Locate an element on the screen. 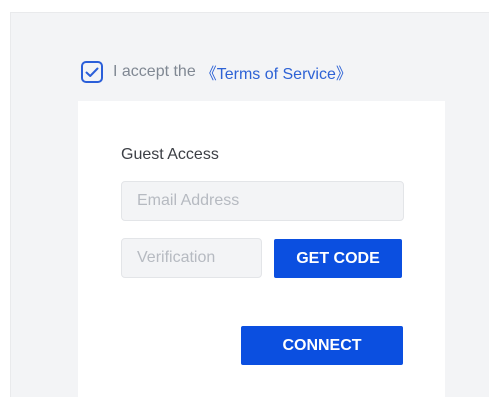  terms-prefix-text: I accept the is located at coordinates (154, 71).